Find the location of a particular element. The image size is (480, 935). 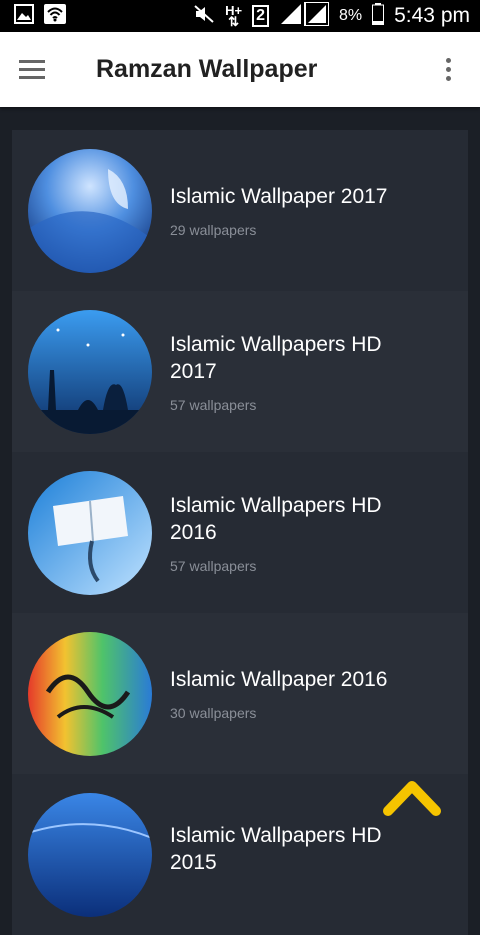

category-title: Islamic Wallpapers HD 2015 is located at coordinates (276, 848).